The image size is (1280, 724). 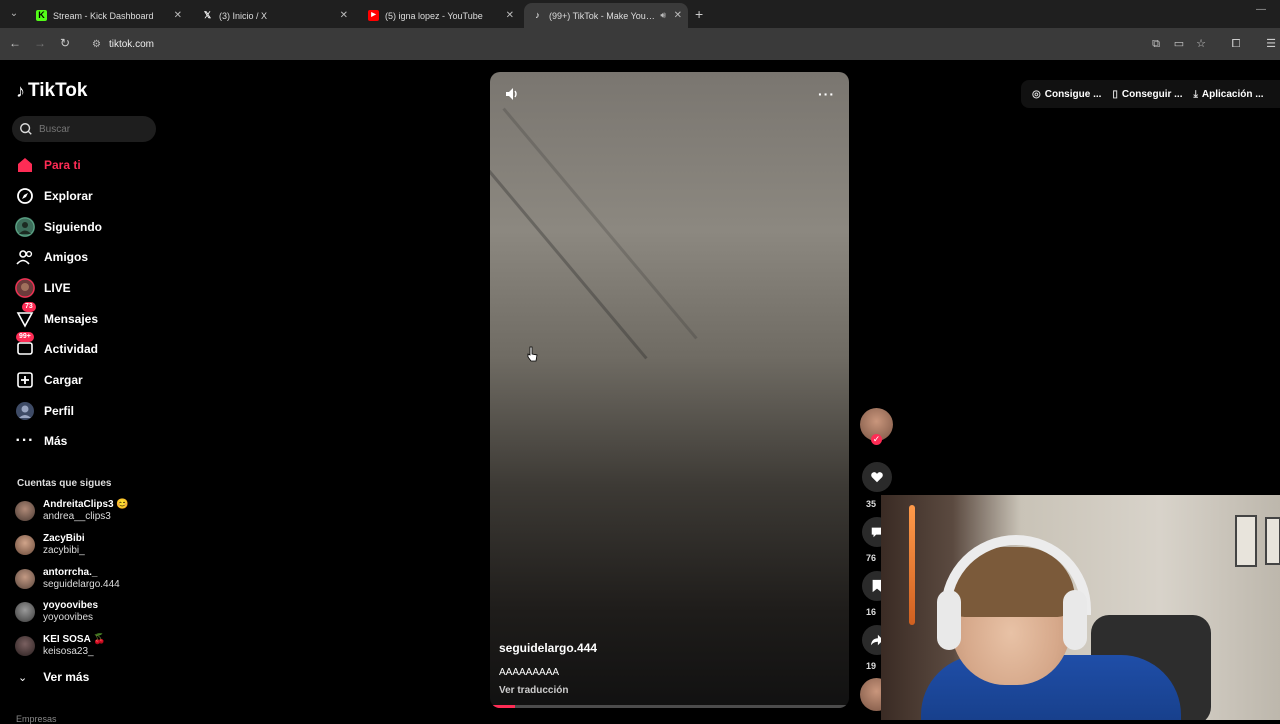 I want to click on browser-tab-x: 𝕏 (3) Inicio / X ✕, so click(x=274, y=15).